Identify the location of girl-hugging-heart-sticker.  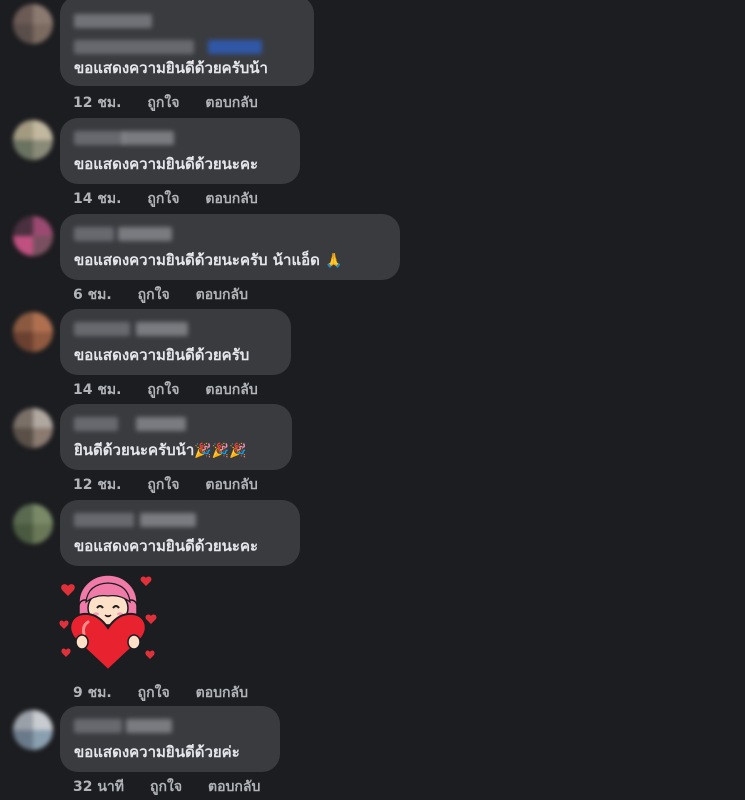
(108, 624).